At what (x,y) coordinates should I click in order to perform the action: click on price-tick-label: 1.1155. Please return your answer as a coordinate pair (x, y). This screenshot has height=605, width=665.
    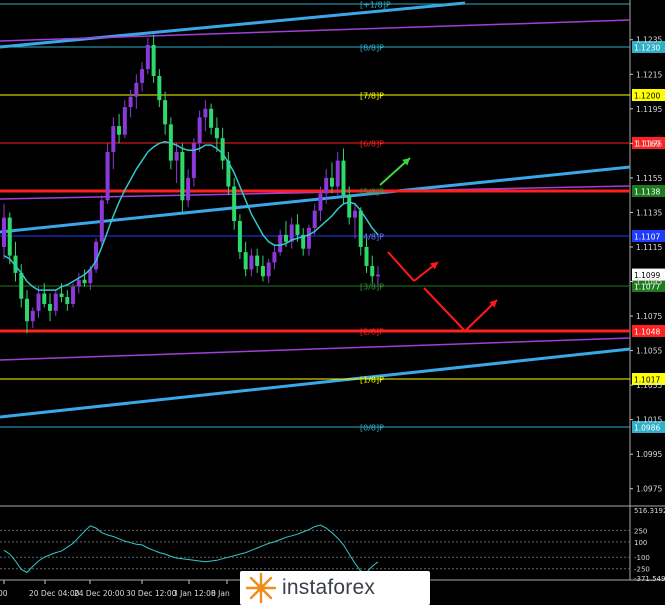
    Looking at the image, I should click on (649, 178).